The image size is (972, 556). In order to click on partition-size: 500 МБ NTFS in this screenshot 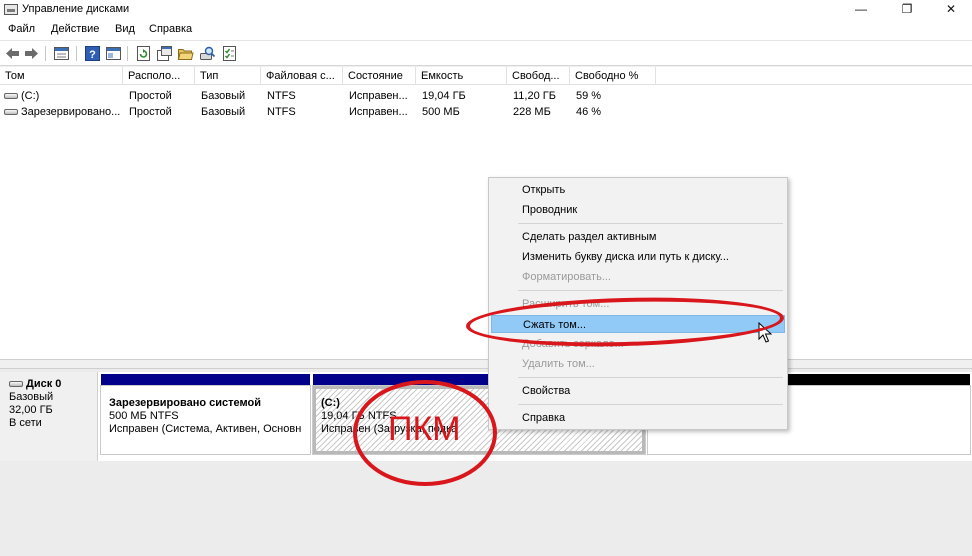, I will do `click(144, 416)`.